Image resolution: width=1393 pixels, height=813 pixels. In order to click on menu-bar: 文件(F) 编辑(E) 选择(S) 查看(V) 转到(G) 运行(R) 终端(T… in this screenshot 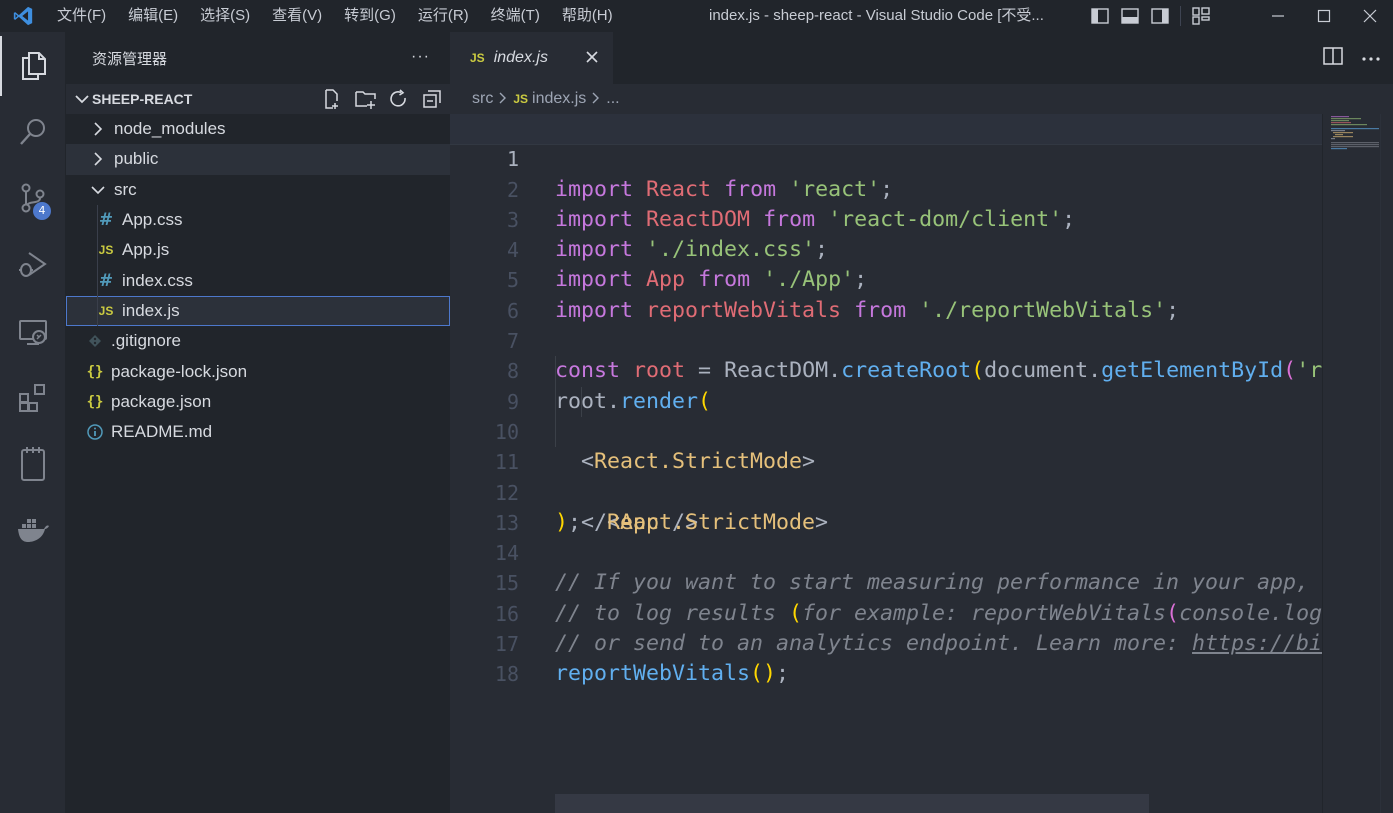, I will do `click(335, 16)`.